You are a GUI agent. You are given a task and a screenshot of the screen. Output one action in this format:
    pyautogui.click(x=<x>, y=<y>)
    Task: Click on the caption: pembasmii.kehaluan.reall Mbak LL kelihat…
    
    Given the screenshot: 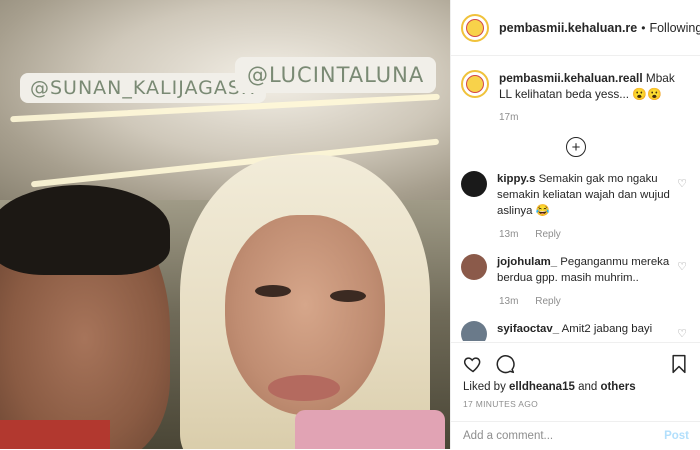 What is the action you would take?
    pyautogui.click(x=575, y=79)
    